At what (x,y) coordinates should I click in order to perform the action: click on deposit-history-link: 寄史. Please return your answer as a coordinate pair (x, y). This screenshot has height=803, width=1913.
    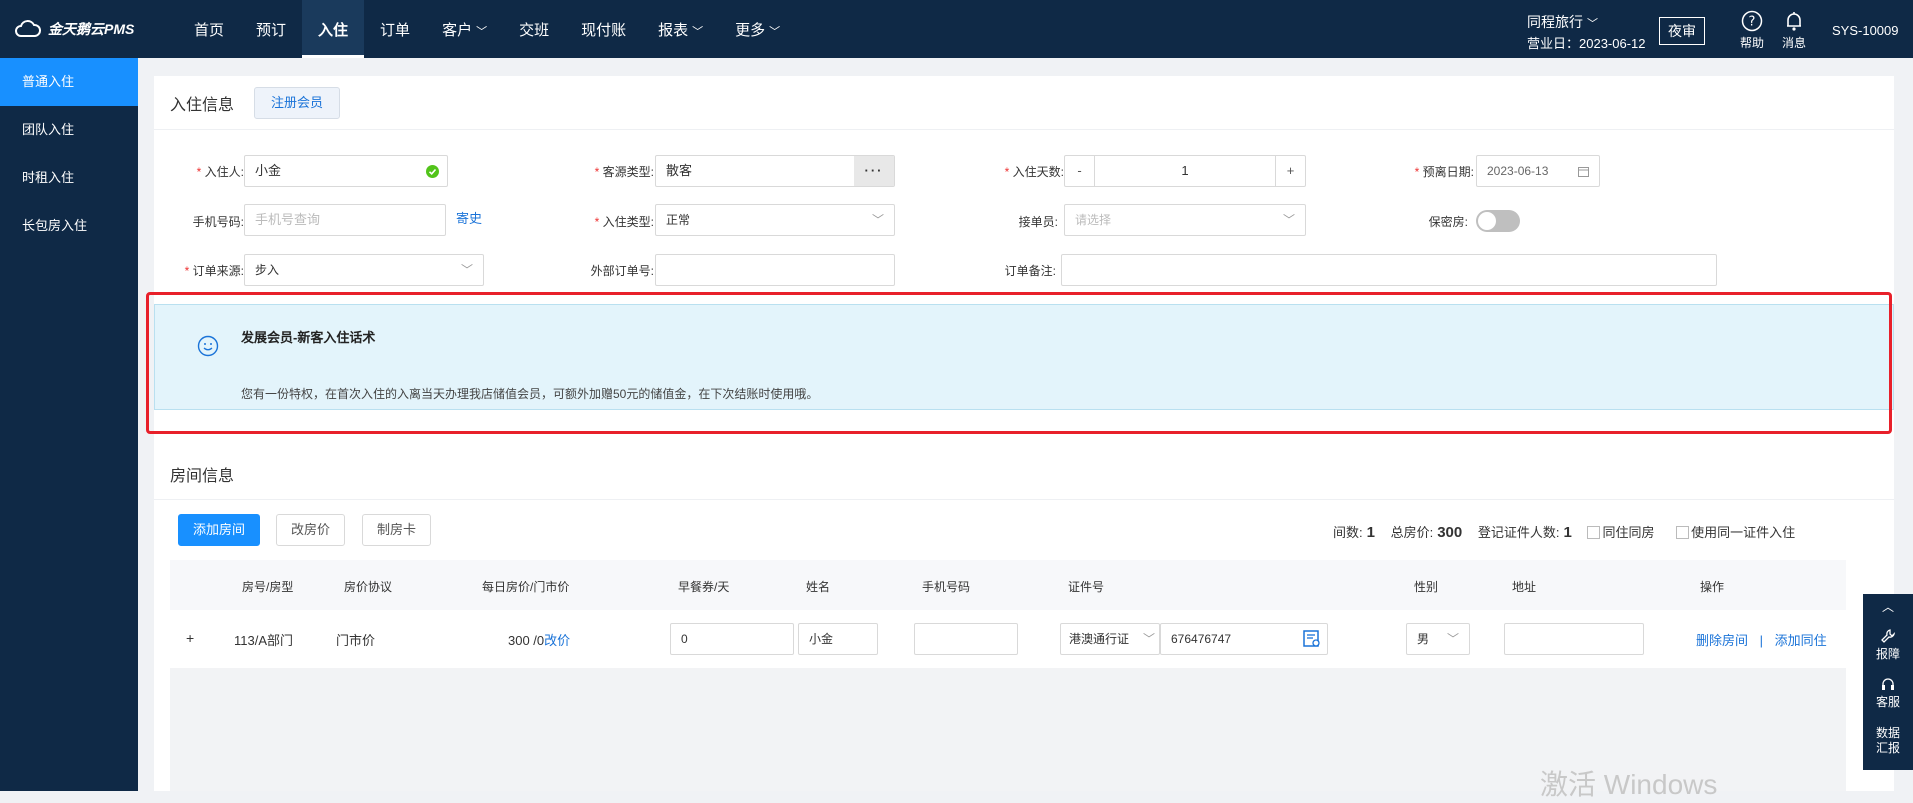
    Looking at the image, I should click on (469, 217).